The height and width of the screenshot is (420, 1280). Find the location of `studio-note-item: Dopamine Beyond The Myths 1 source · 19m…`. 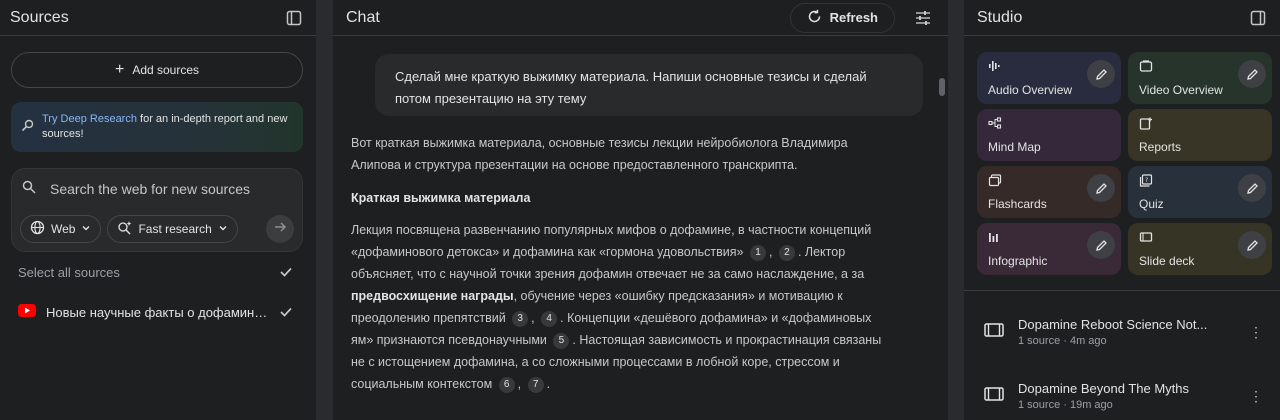

studio-note-item: Dopamine Beyond The Myths 1 source · 19m… is located at coordinates (1124, 396).